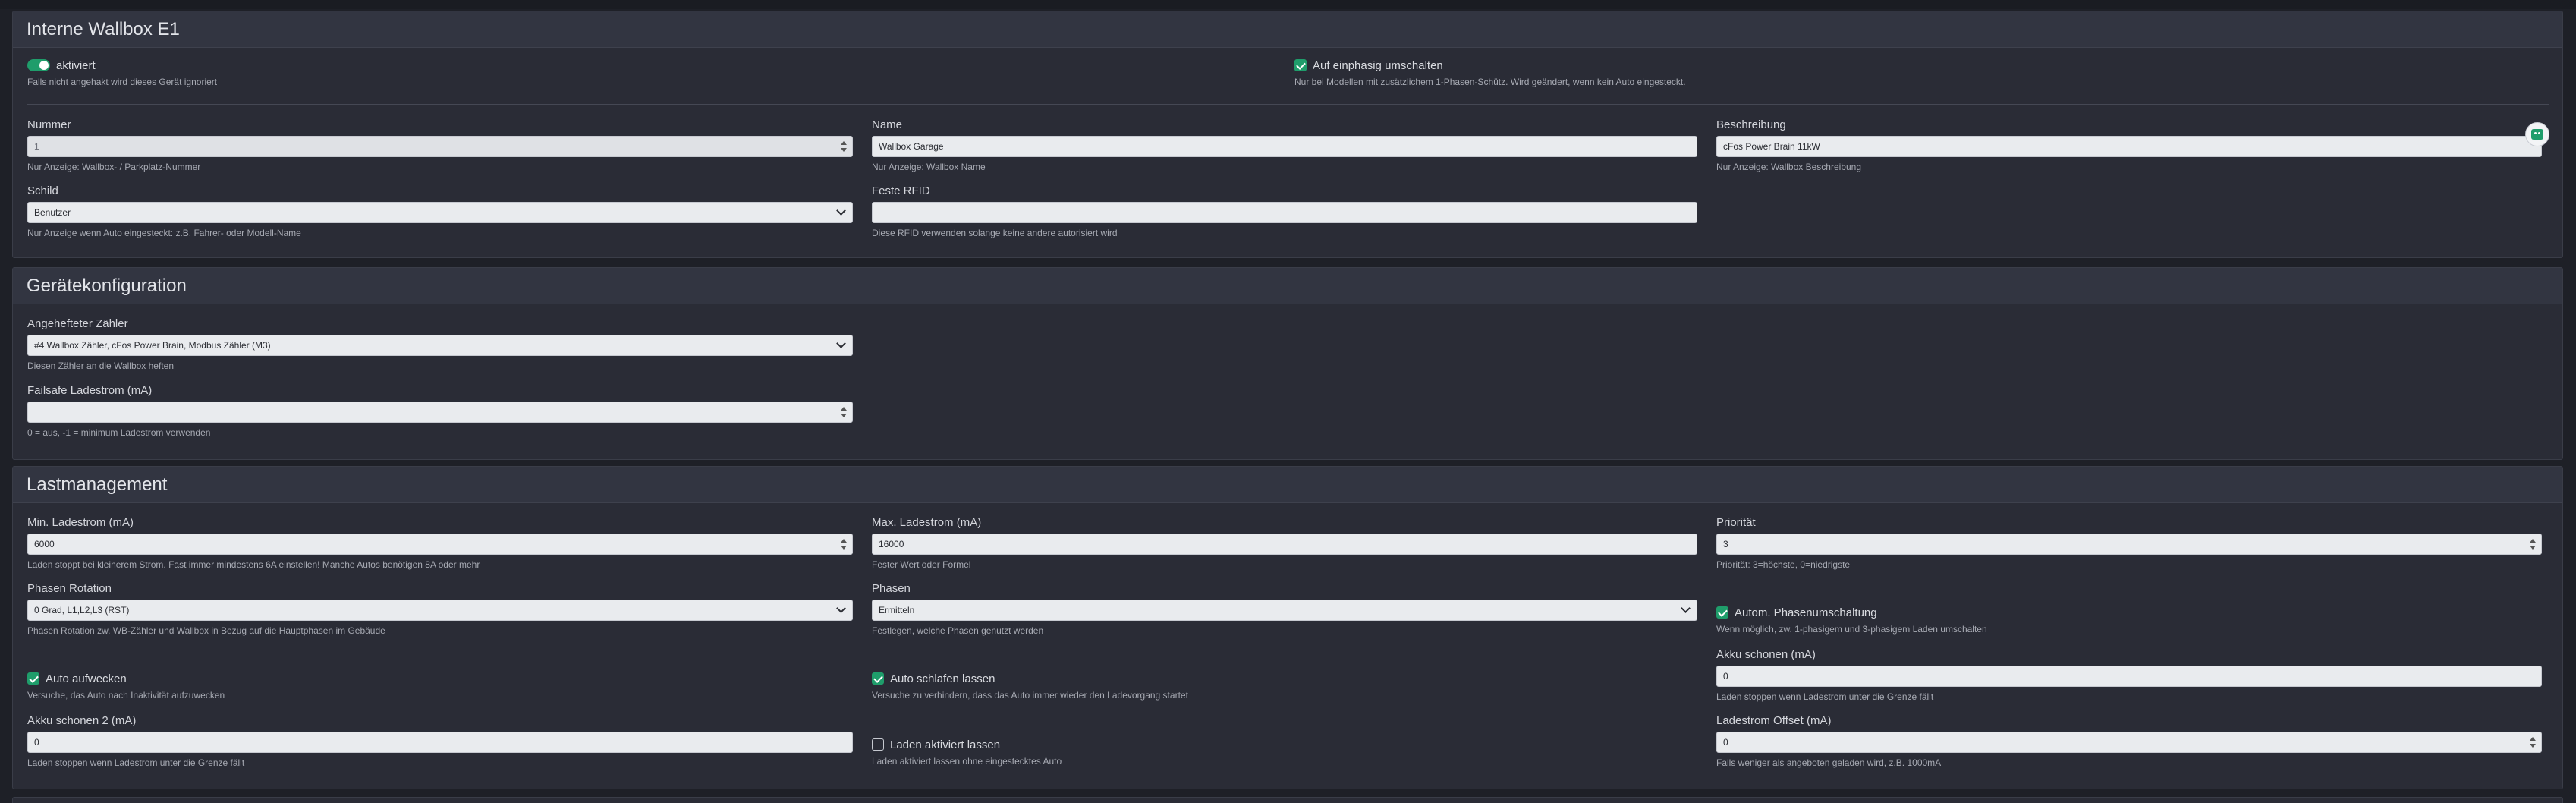  I want to click on schild-value: Benutzer, so click(52, 212).